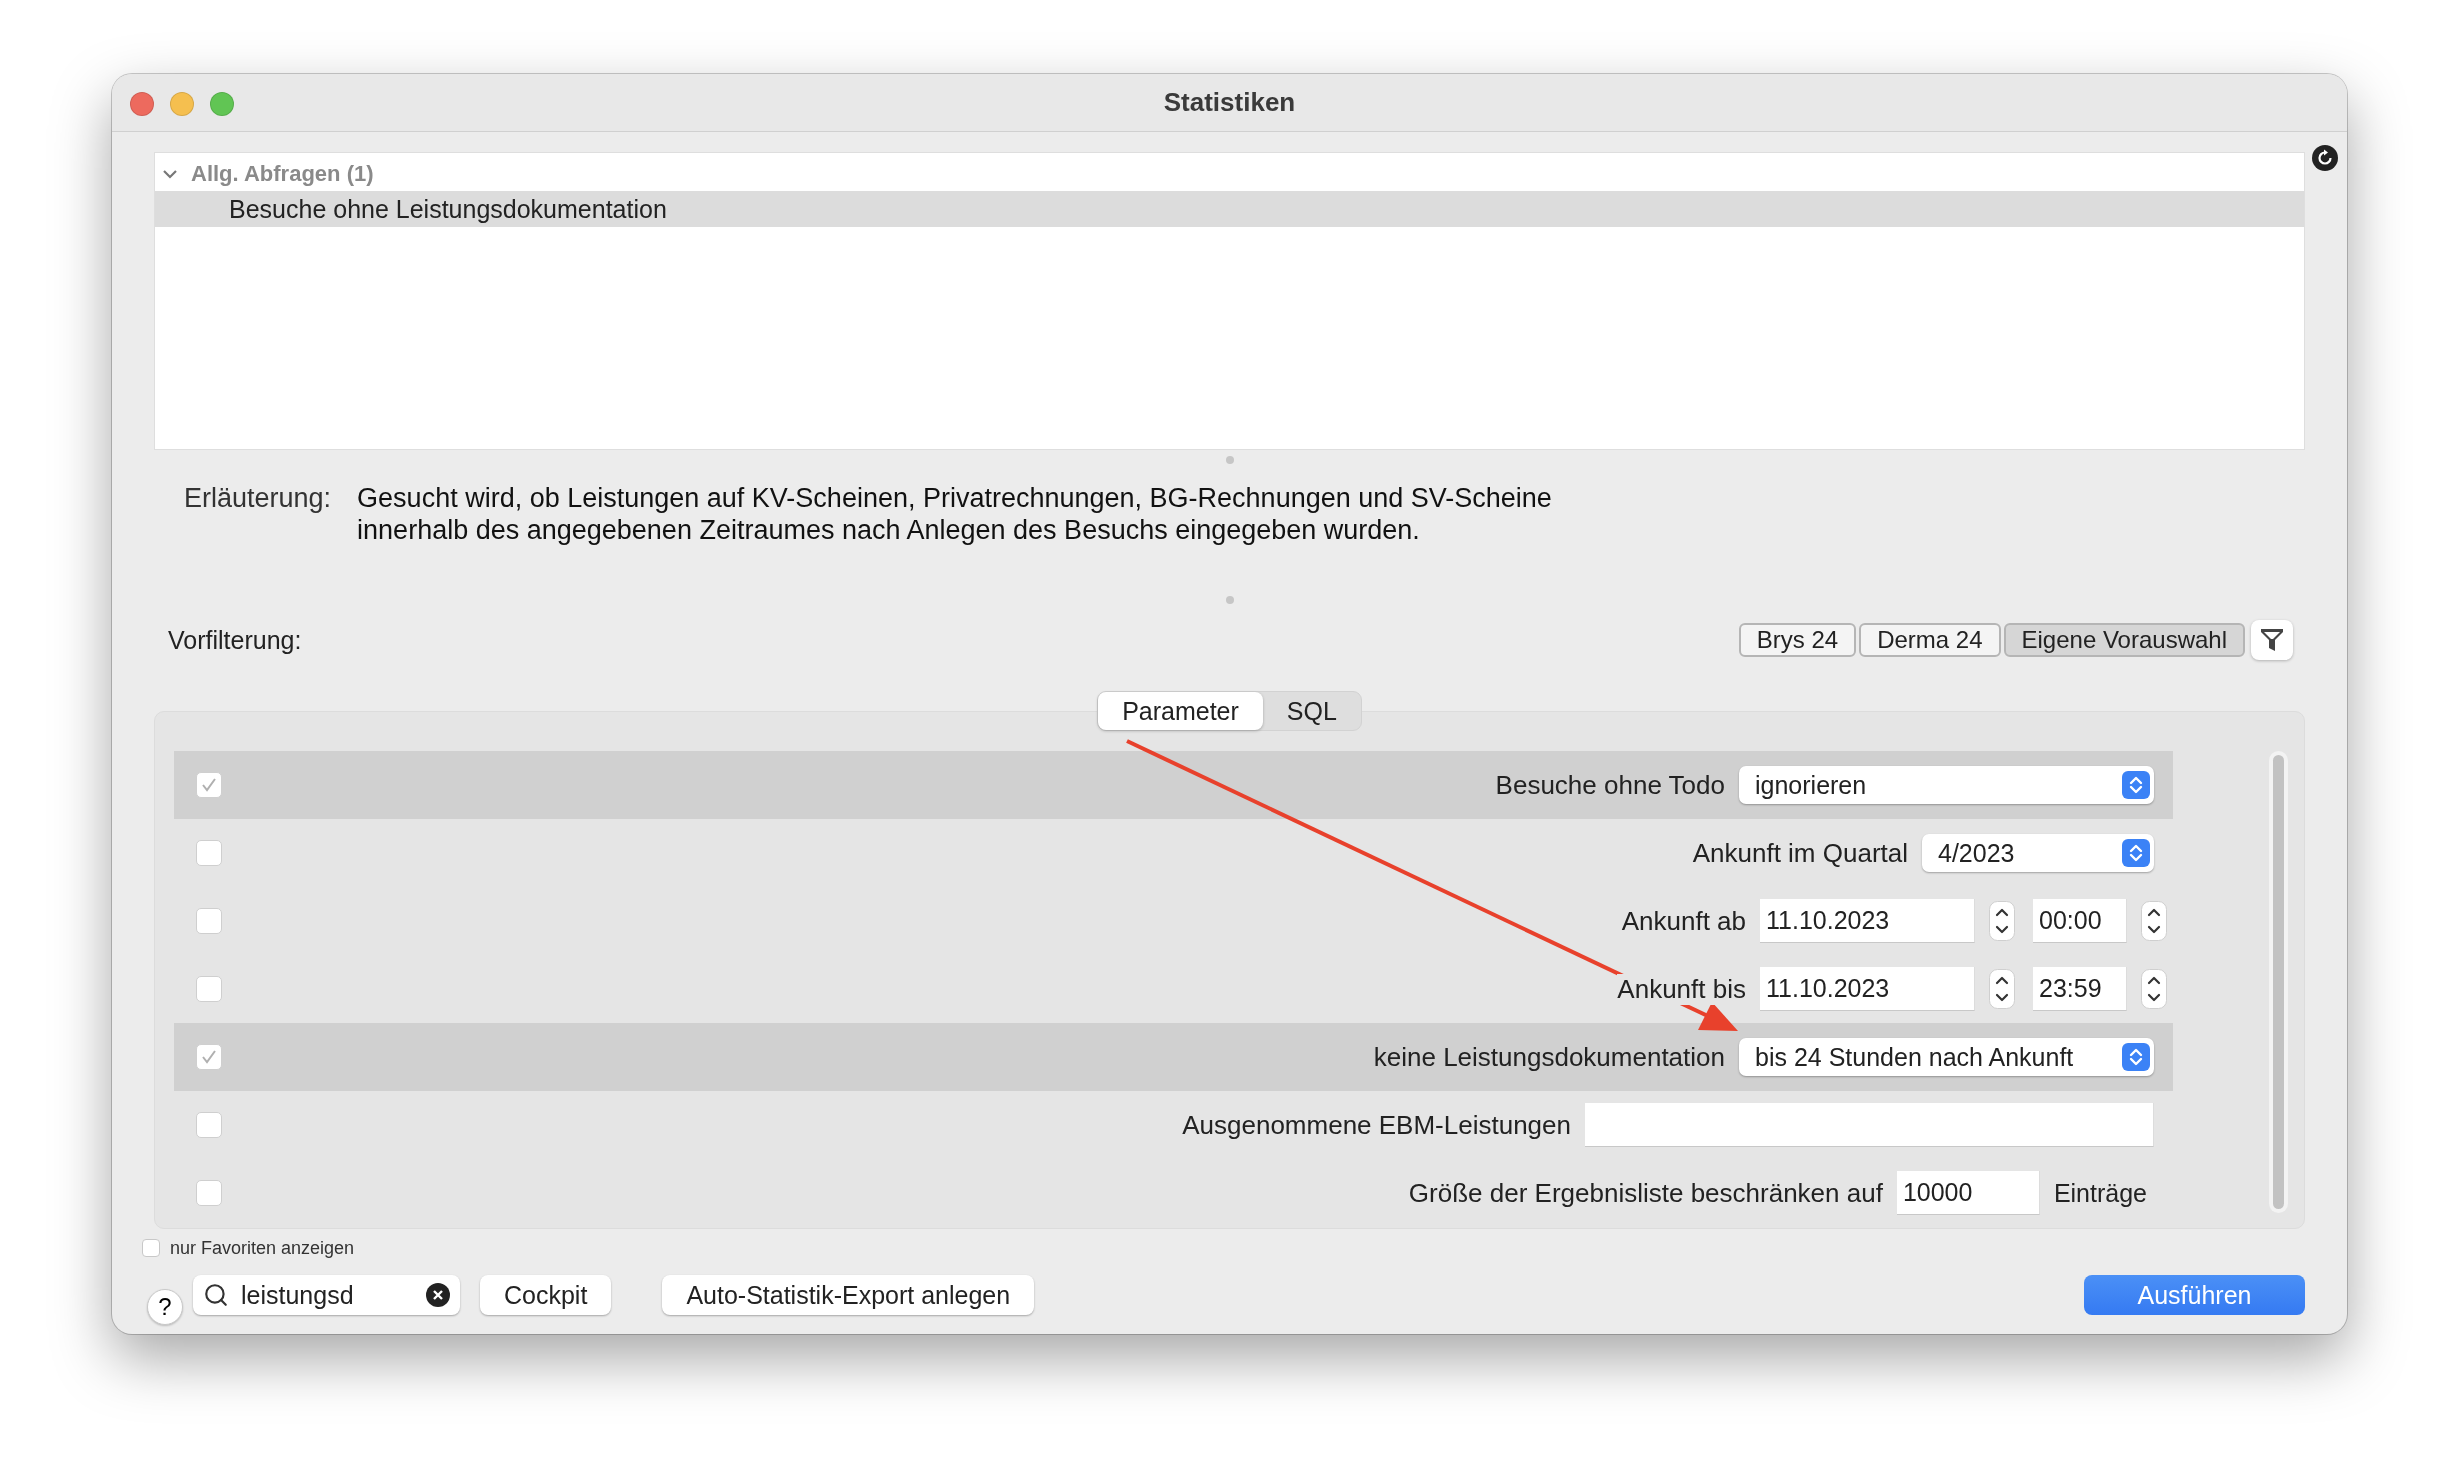 This screenshot has height=1482, width=2458. Describe the element at coordinates (165, 1307) in the screenshot. I see `help-button: ?` at that location.